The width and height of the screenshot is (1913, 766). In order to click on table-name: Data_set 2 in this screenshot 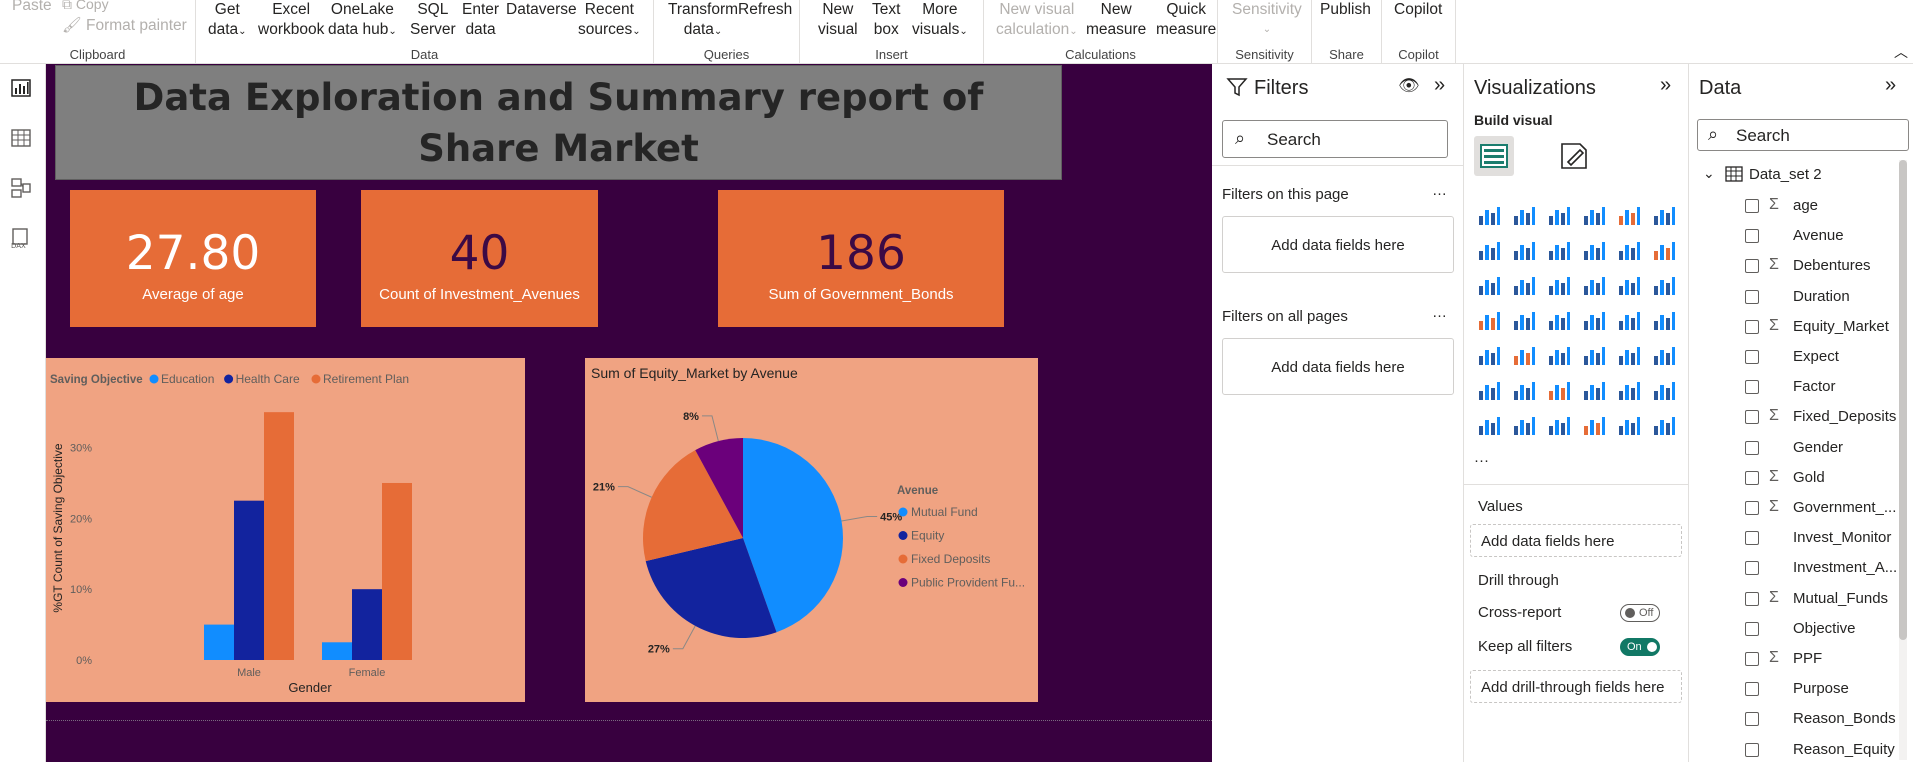, I will do `click(1785, 174)`.